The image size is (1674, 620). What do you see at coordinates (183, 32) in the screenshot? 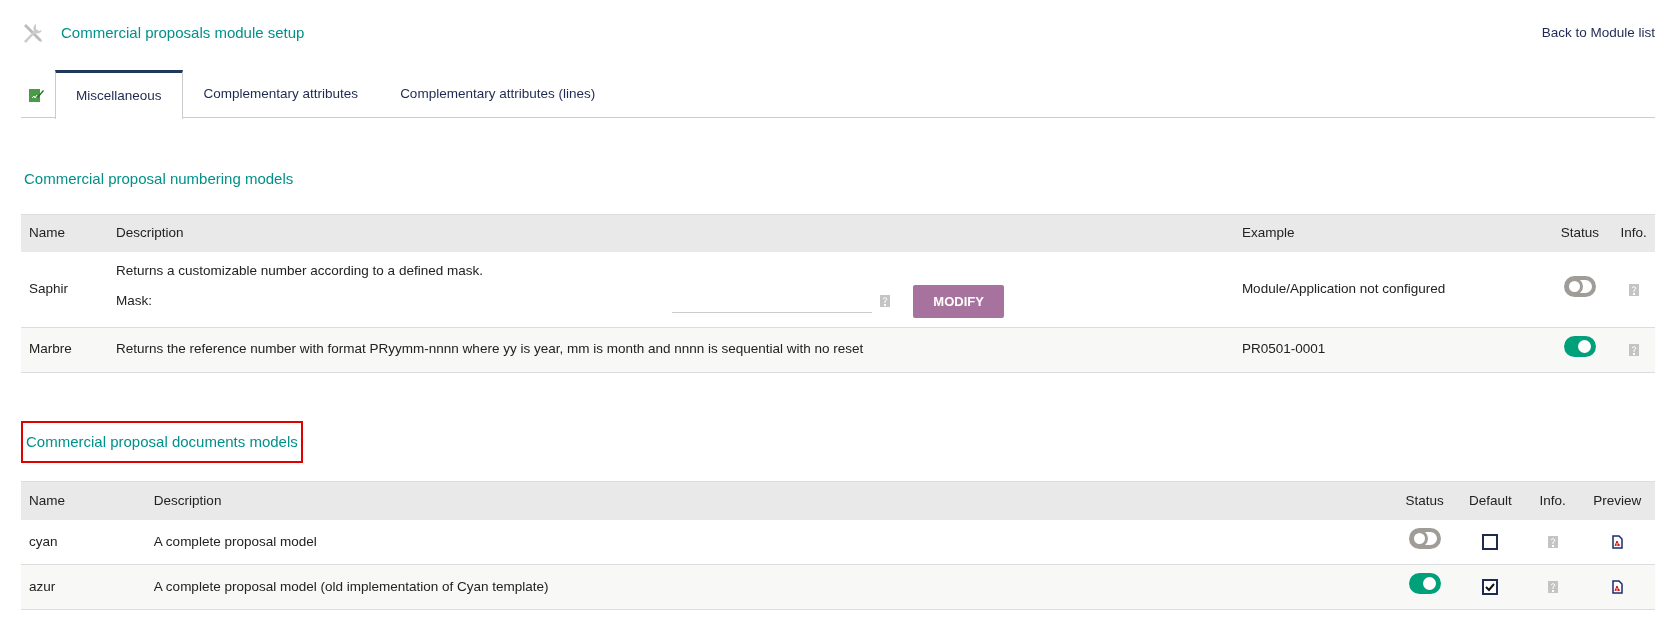
I see `page-title: Commercial proposals module setup` at bounding box center [183, 32].